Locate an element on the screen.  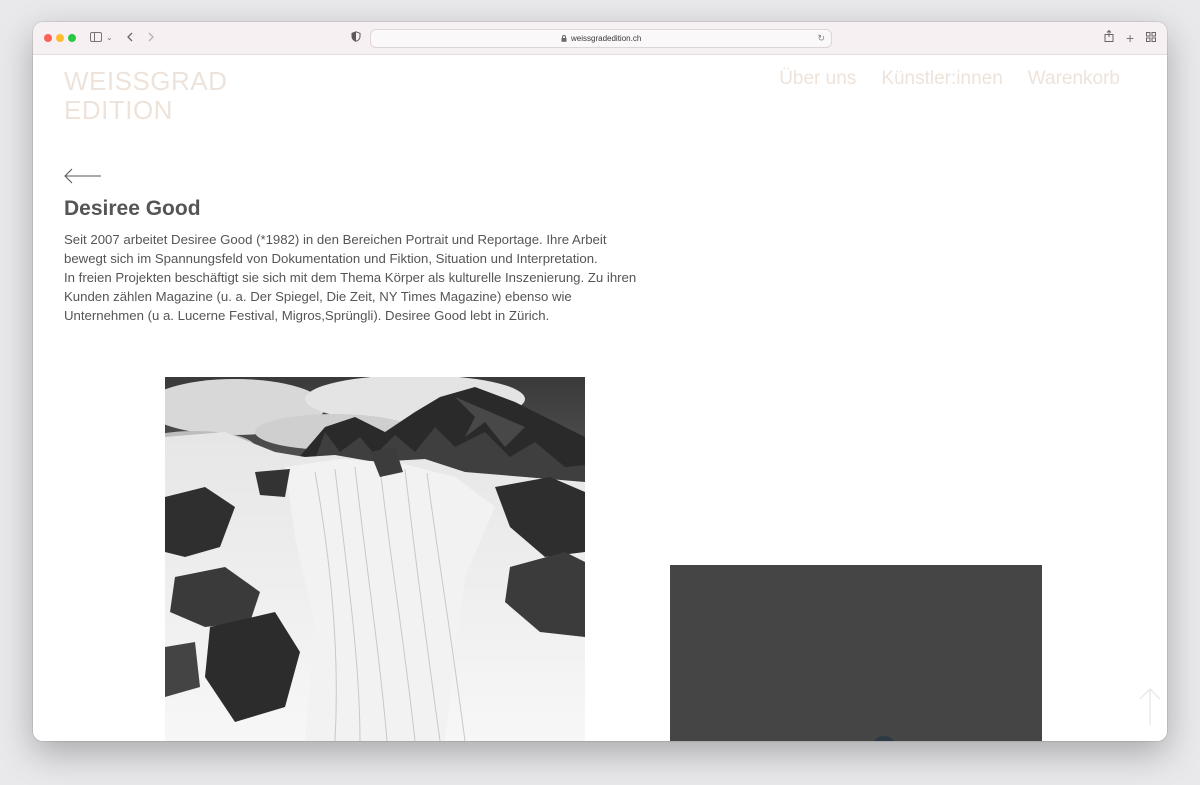
main-nav: Über uns Künstler:innen Warenkorb is located at coordinates (949, 79).